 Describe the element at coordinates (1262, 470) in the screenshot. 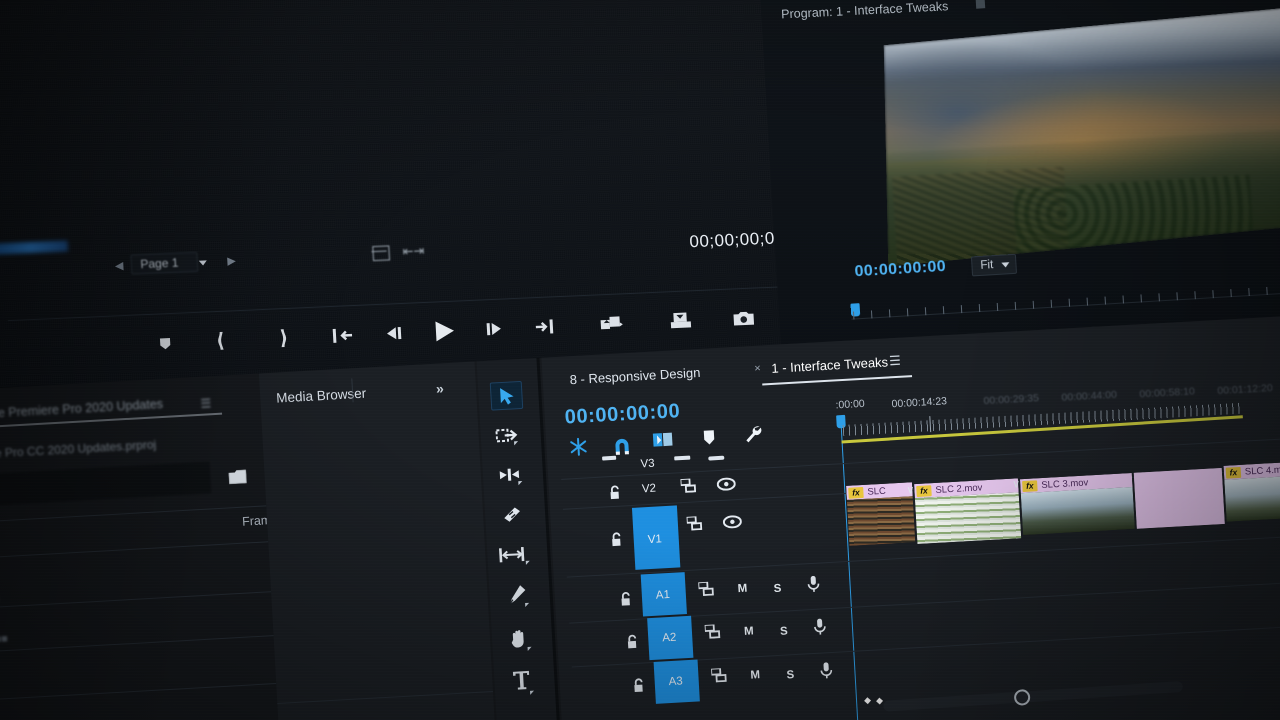

I see `clip-name: SLC 4.mov` at that location.